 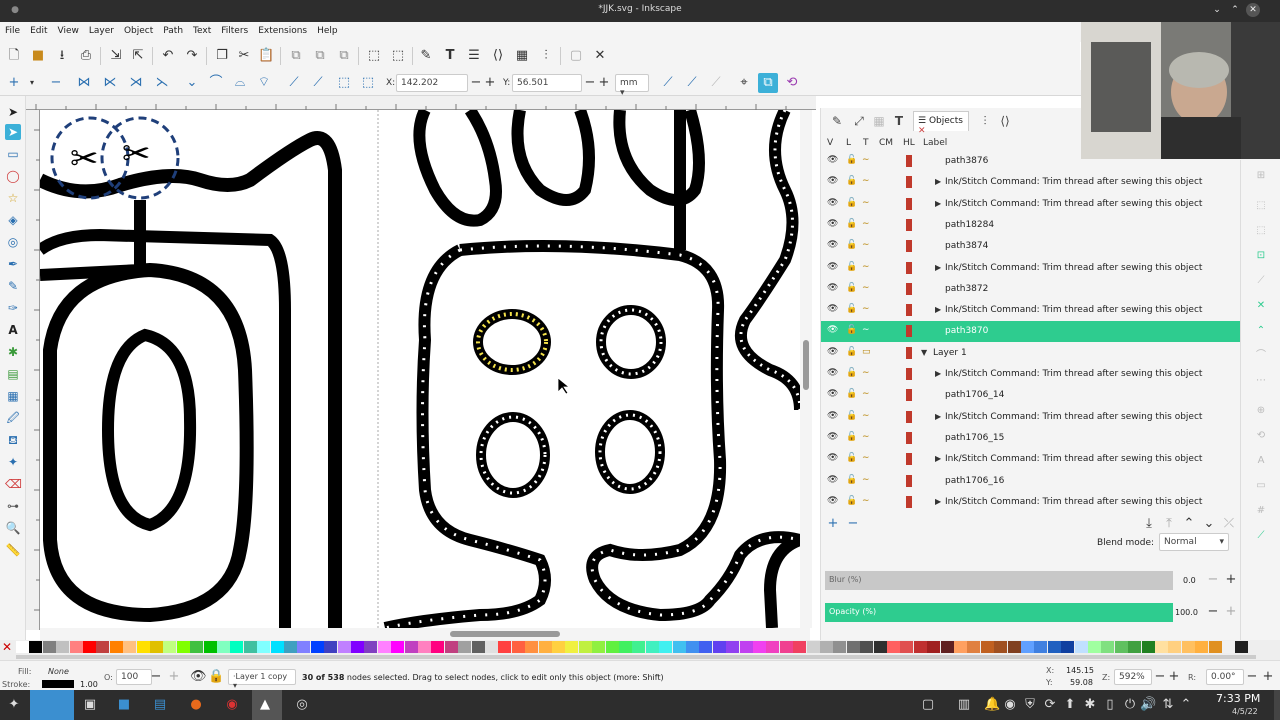 I want to click on col-locked-header: L, so click(x=848, y=143).